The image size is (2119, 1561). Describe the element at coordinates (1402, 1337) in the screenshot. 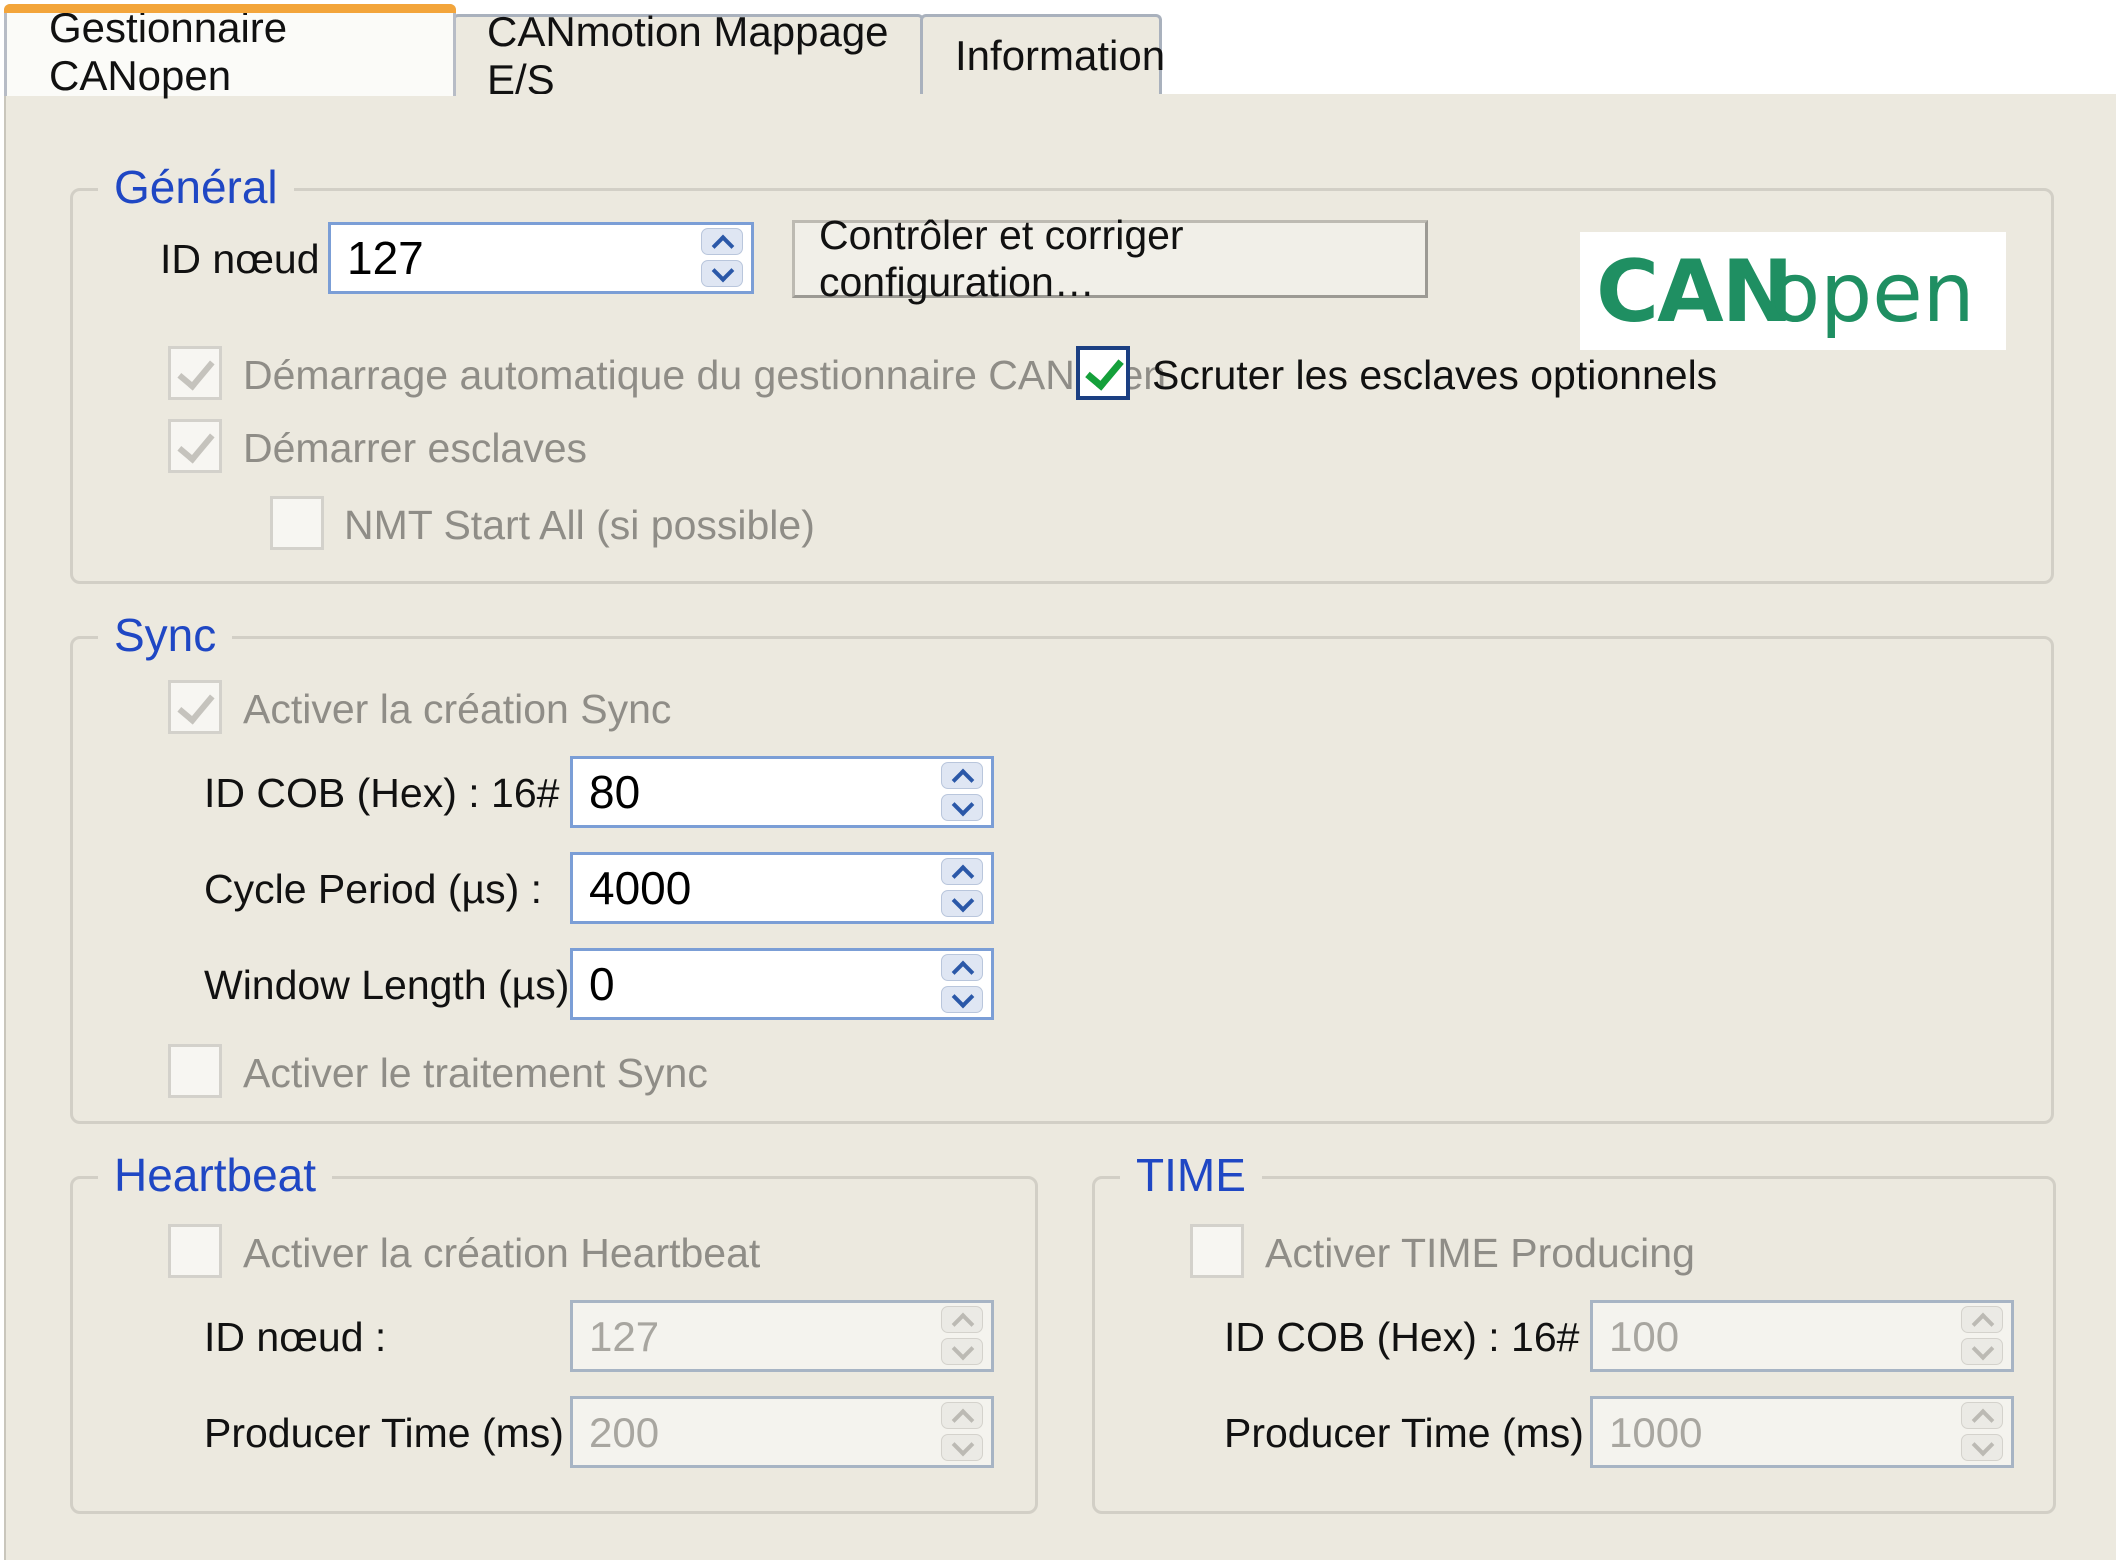

I see `time-cob-id-label: ID COB (Hex) : 16#` at that location.